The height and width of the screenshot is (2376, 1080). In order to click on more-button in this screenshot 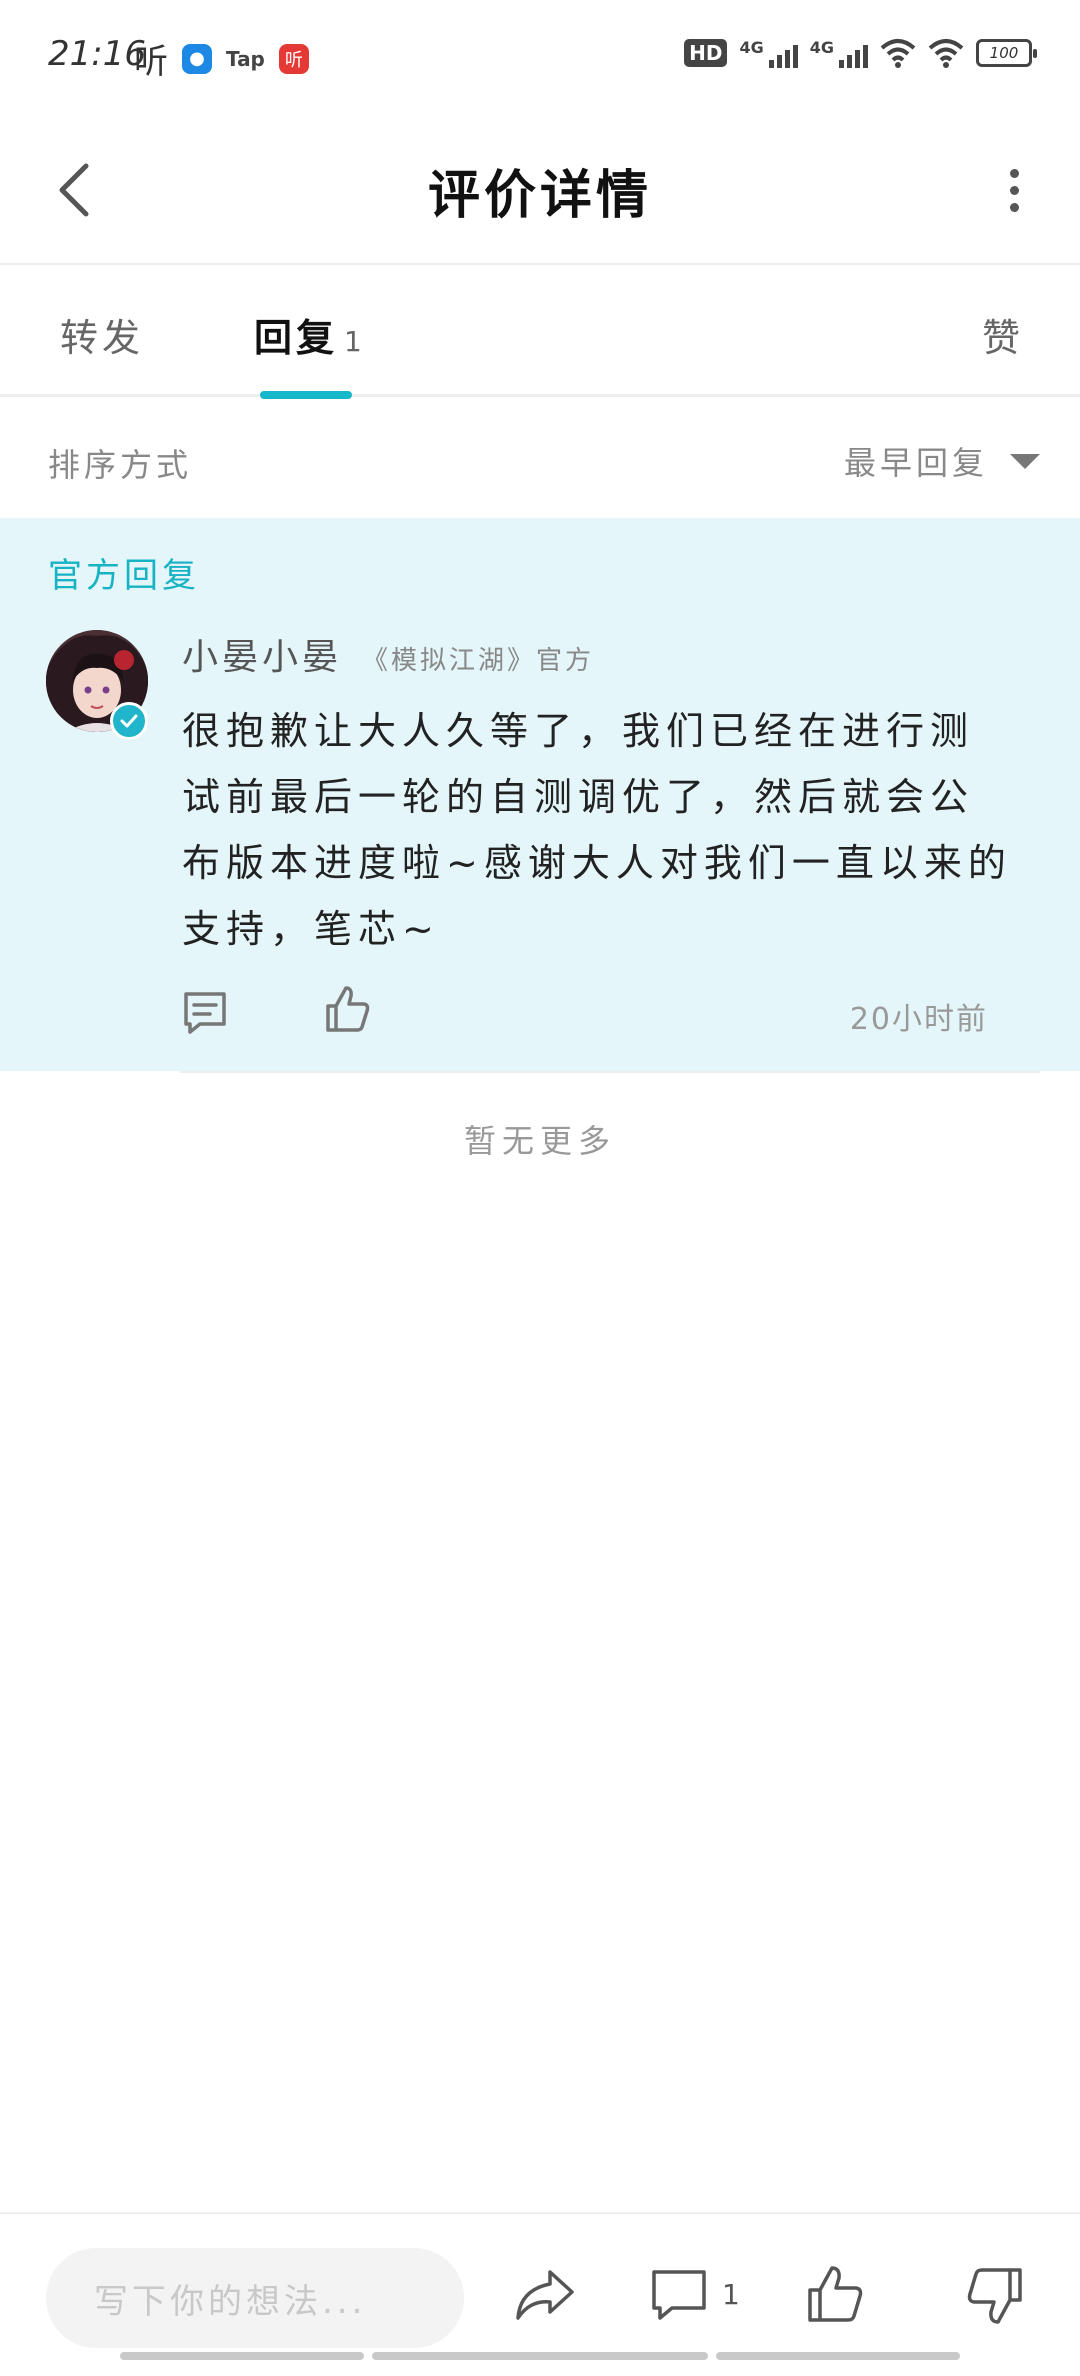, I will do `click(1014, 190)`.